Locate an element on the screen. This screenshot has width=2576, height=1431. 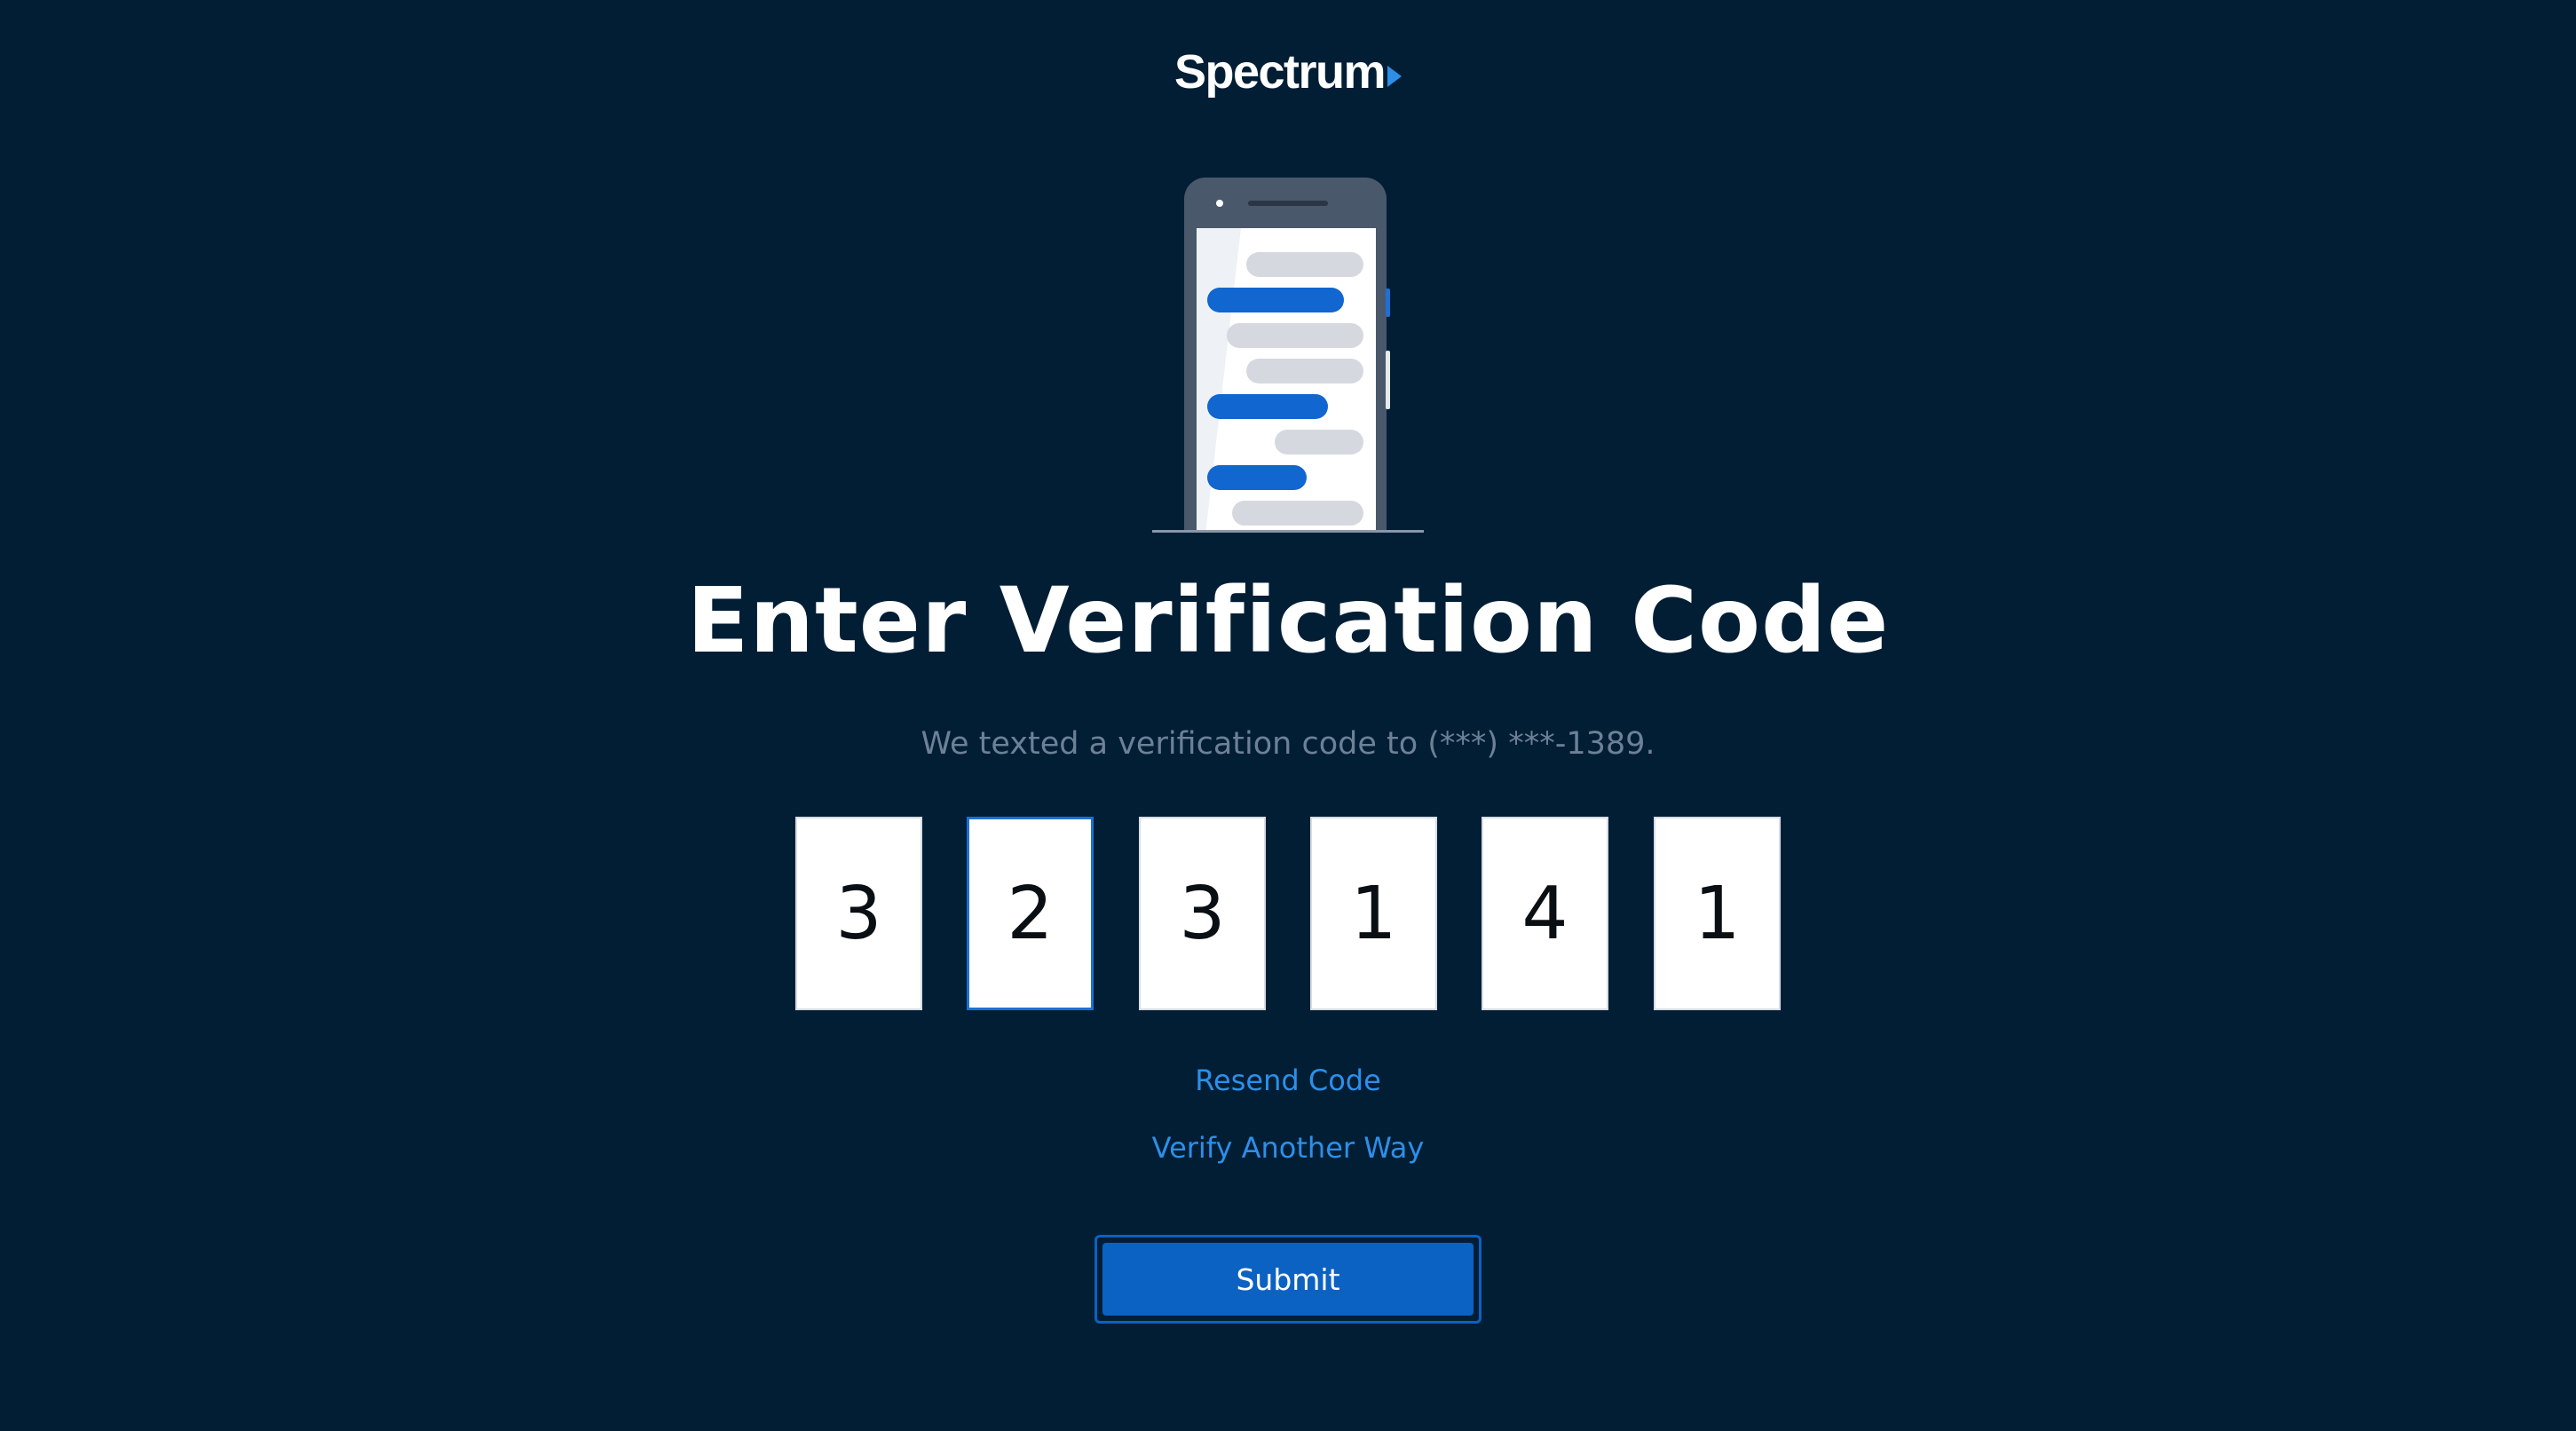
code-digit-3: 3 is located at coordinates (1202, 913).